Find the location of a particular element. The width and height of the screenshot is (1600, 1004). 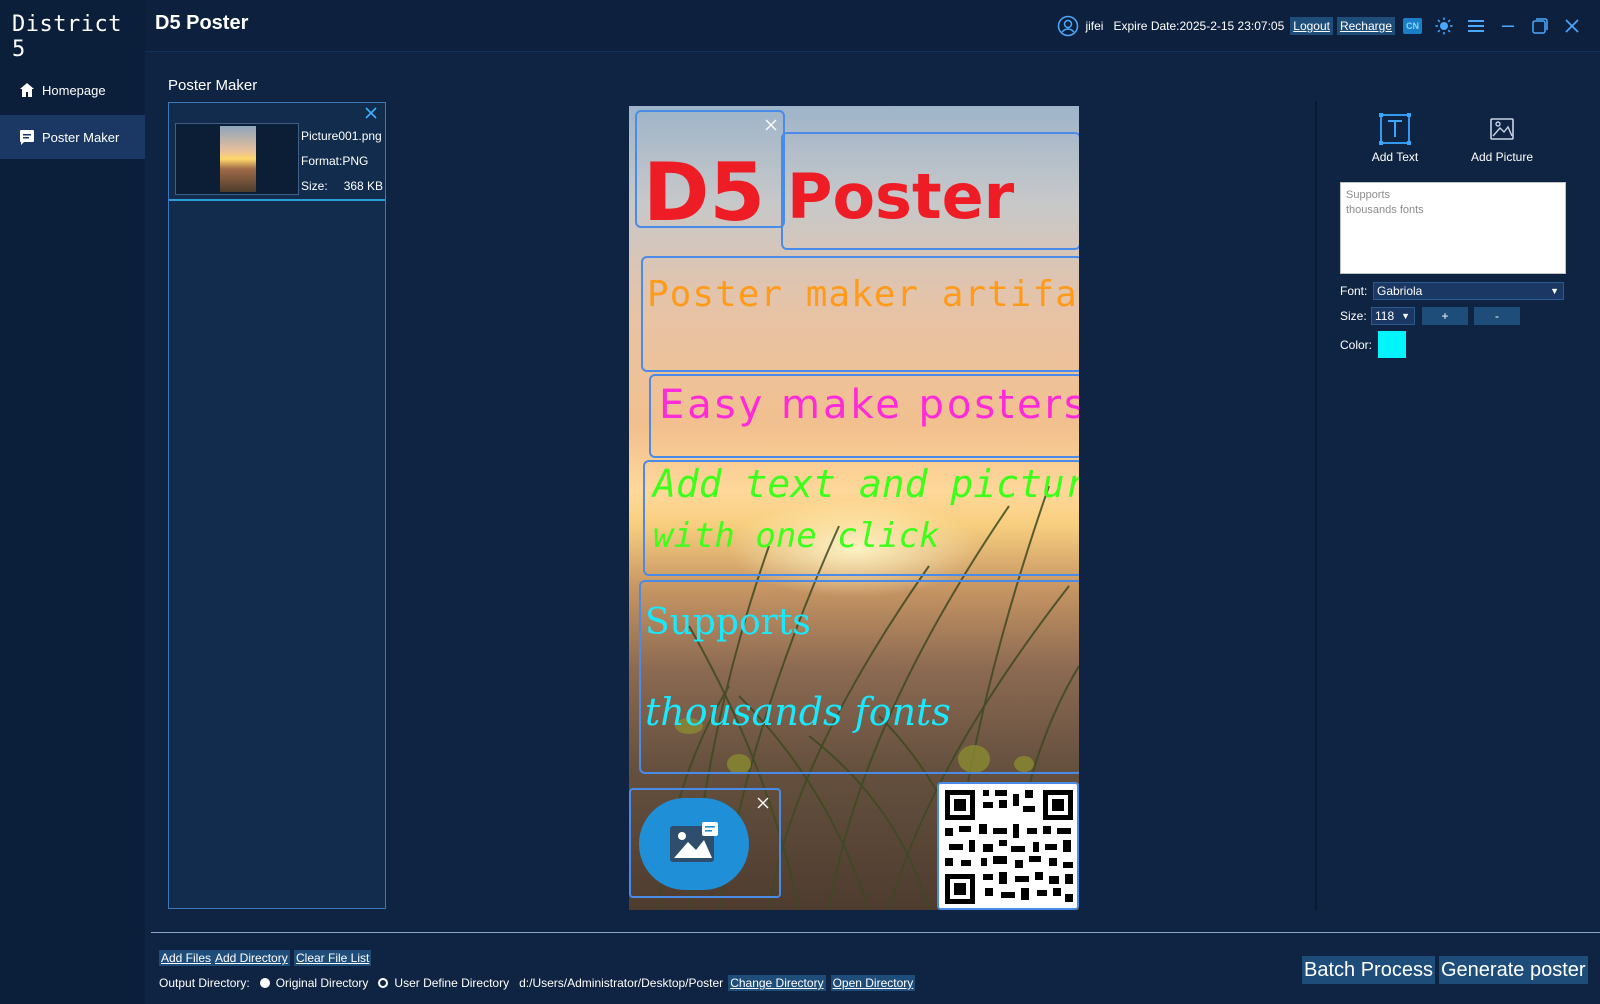

language-badge: CN is located at coordinates (1412, 26).